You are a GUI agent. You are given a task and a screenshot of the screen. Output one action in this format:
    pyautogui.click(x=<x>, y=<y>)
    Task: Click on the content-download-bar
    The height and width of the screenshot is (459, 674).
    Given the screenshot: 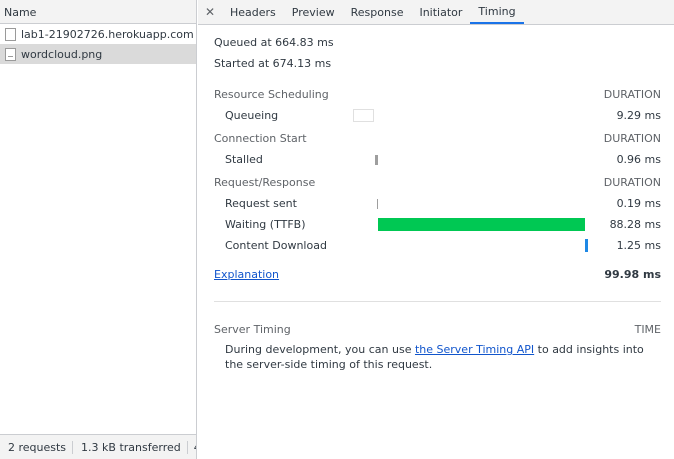 What is the action you would take?
    pyautogui.click(x=586, y=245)
    